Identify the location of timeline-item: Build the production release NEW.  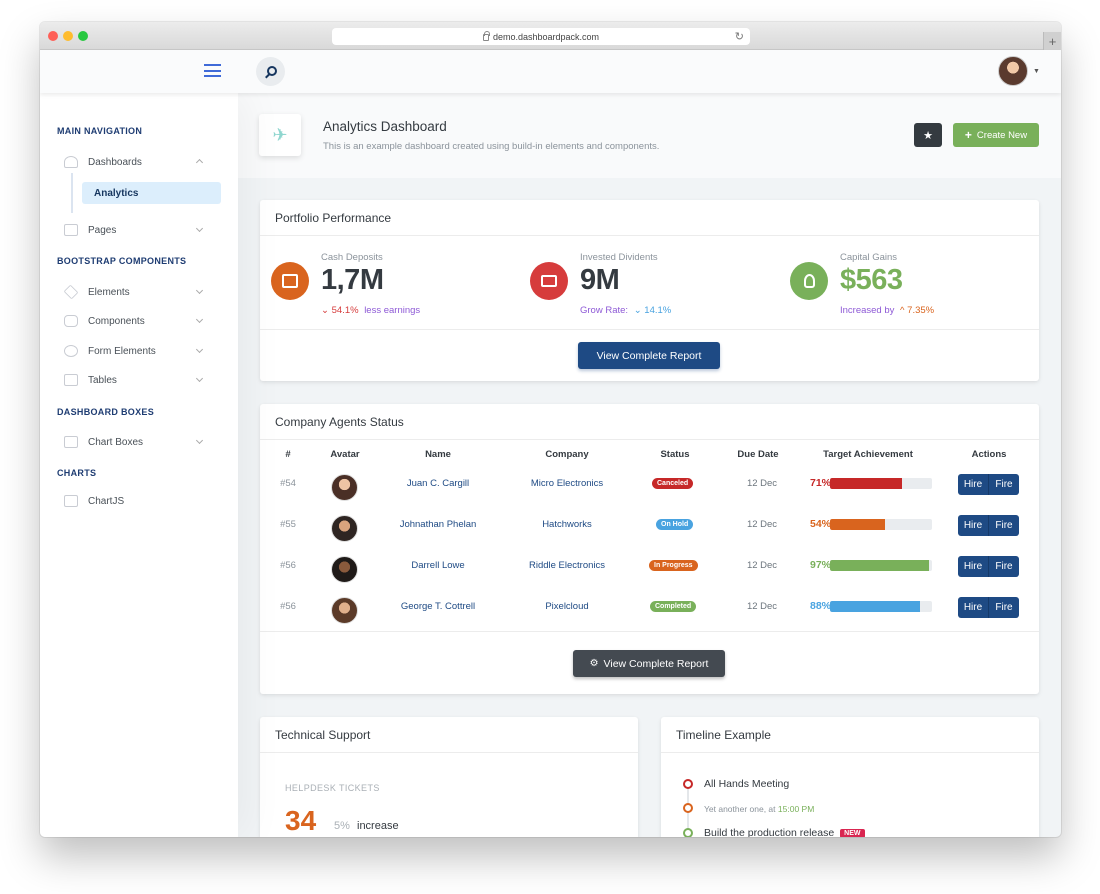
(784, 832).